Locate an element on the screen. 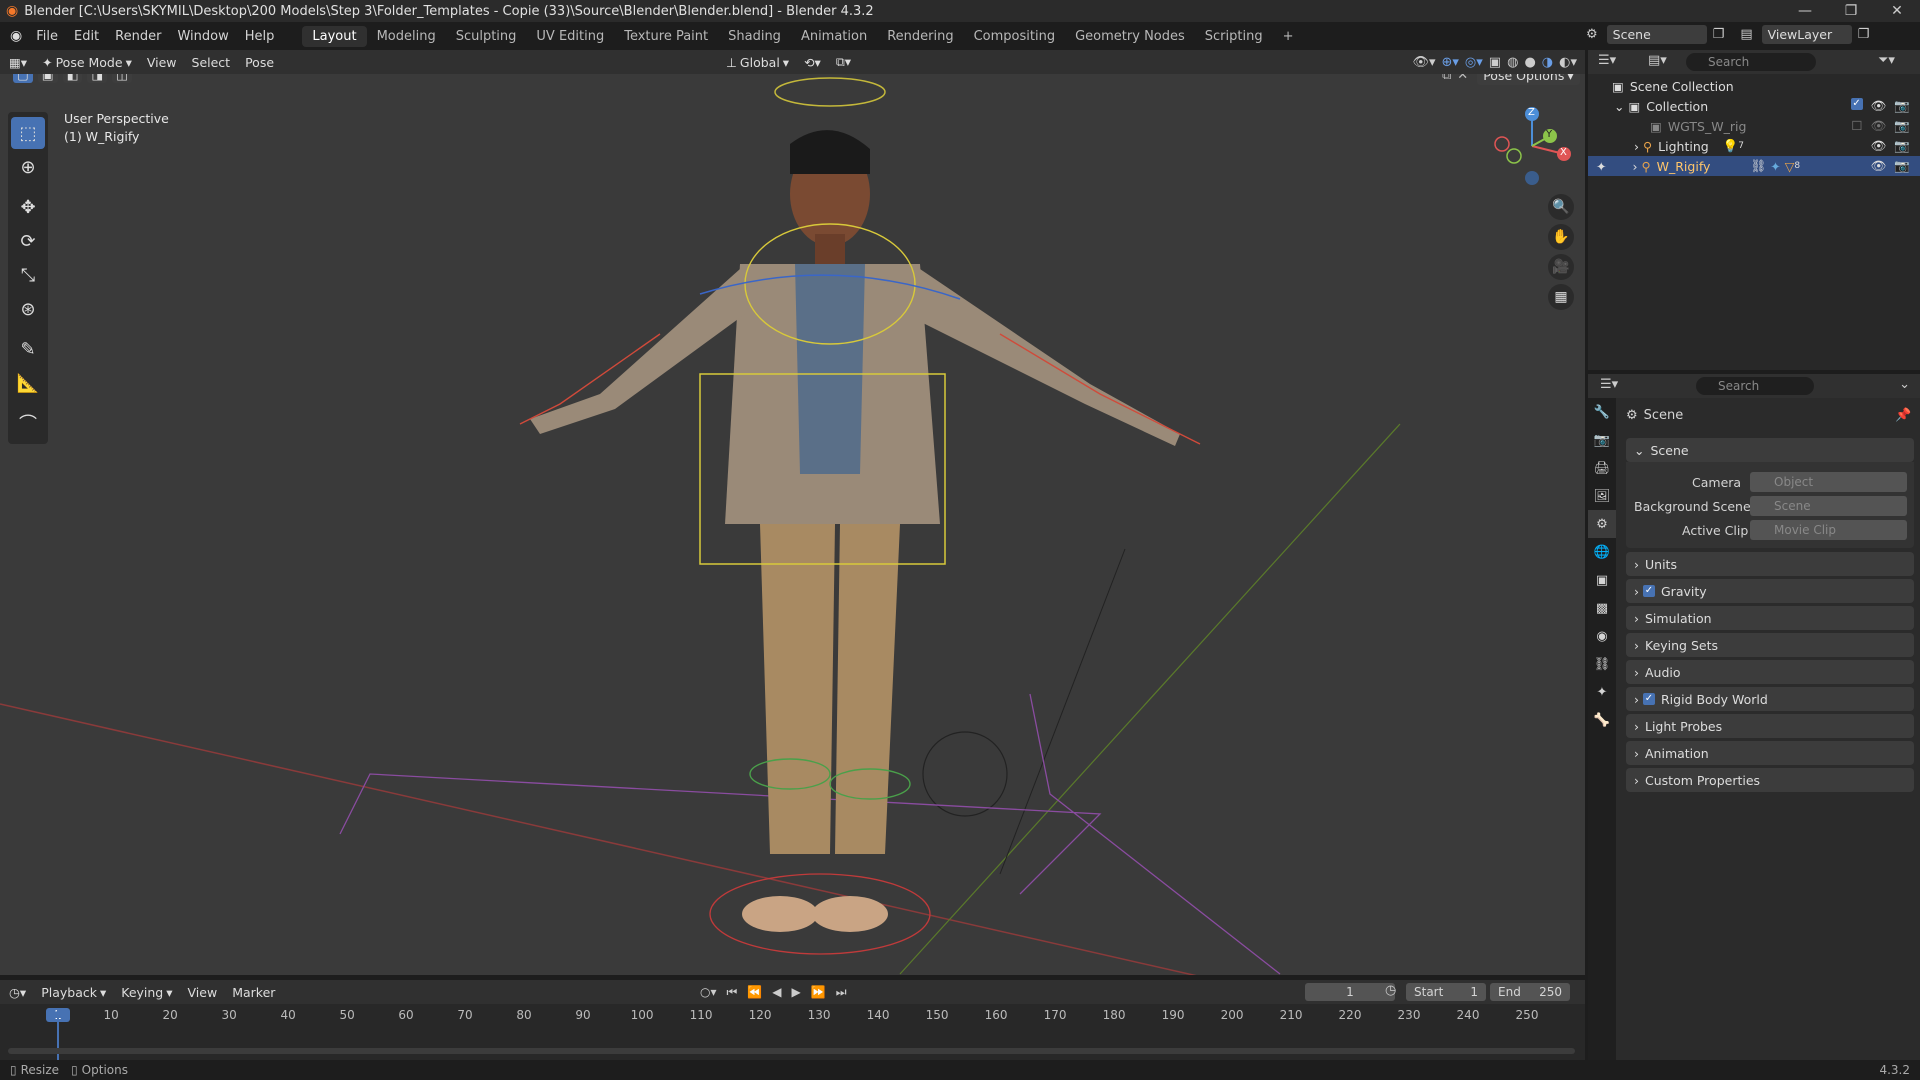  pan-hand-icon: ✋ is located at coordinates (1561, 237).